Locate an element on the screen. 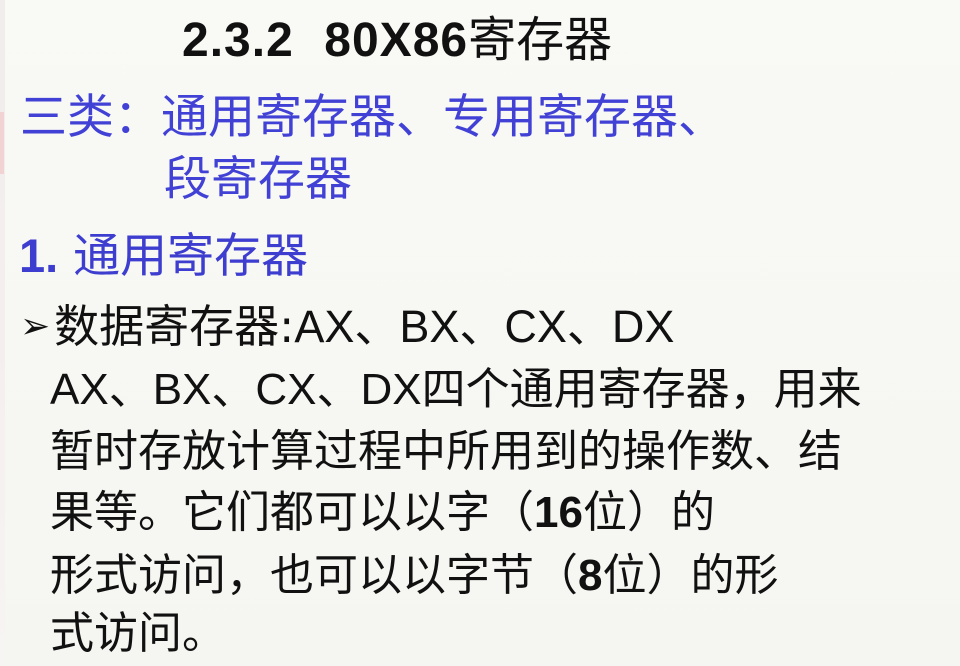 Image resolution: width=960 pixels, height=666 pixels. paragraph-line-4: 形式访问，也可以以字节（8位）的形 is located at coordinates (414, 576).